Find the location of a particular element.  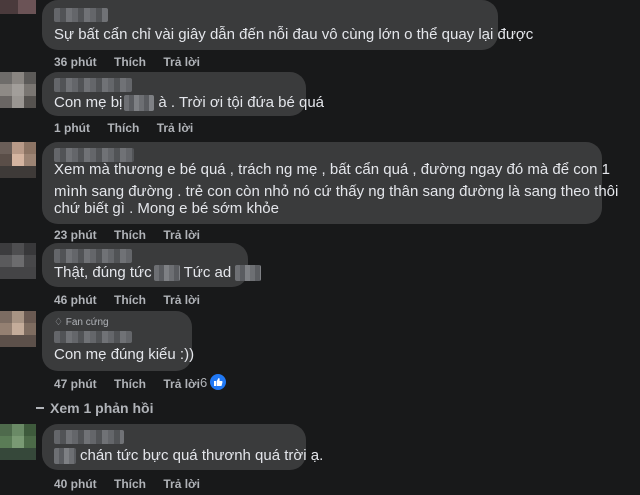

comment-text: Thật, đúng tức Tức ad is located at coordinates (158, 273).